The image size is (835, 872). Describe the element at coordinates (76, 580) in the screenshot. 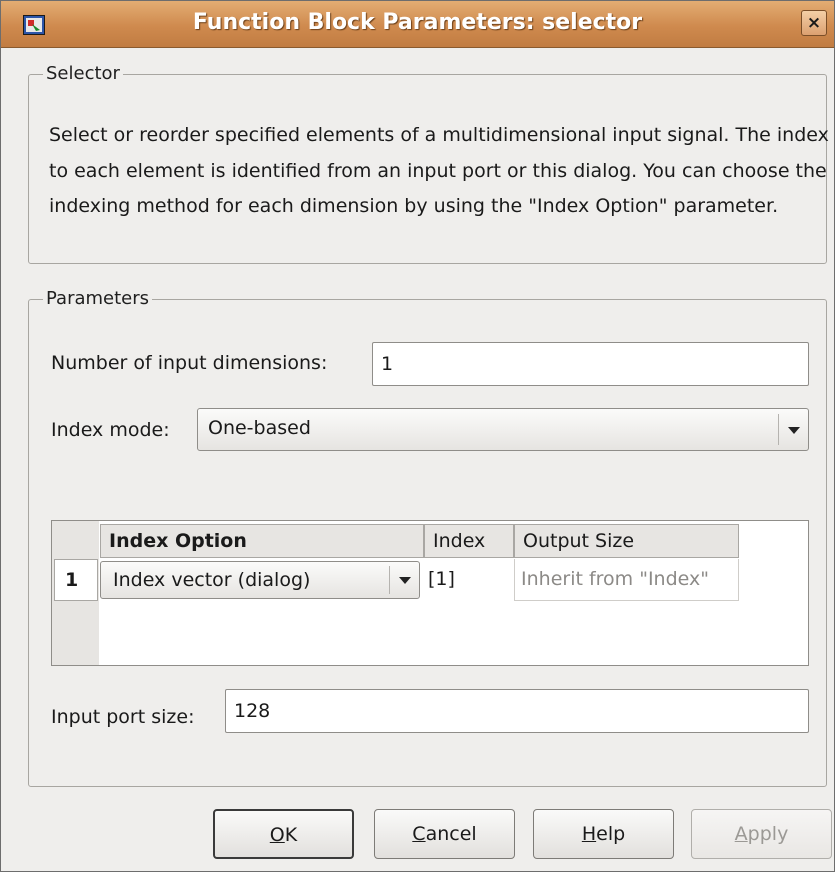

I see `row-number-cell: 1` at that location.